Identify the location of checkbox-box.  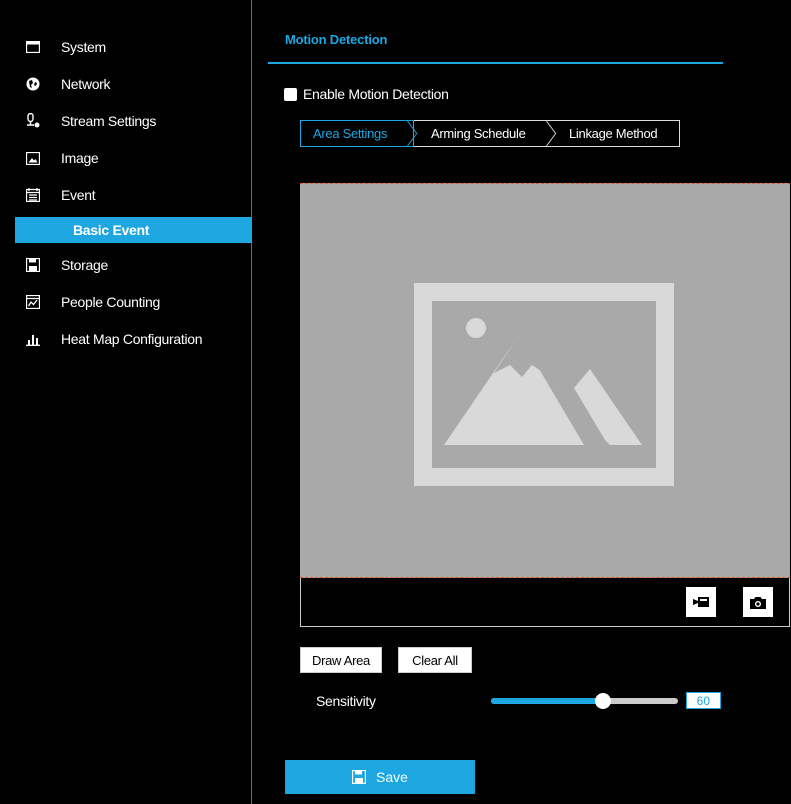
(290, 94).